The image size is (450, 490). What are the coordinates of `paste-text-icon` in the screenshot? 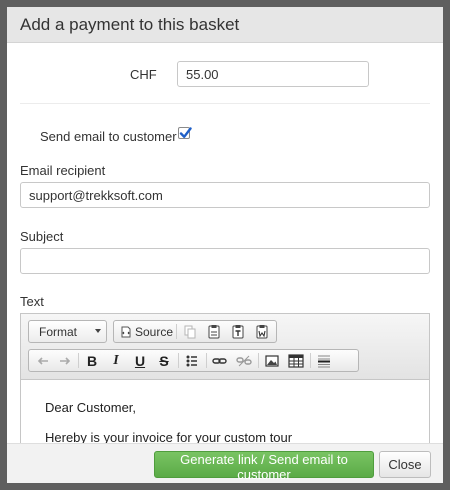 It's located at (238, 332).